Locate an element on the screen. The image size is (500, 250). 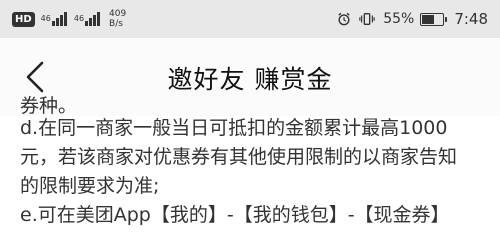
status-time: 7:48 is located at coordinates (471, 19).